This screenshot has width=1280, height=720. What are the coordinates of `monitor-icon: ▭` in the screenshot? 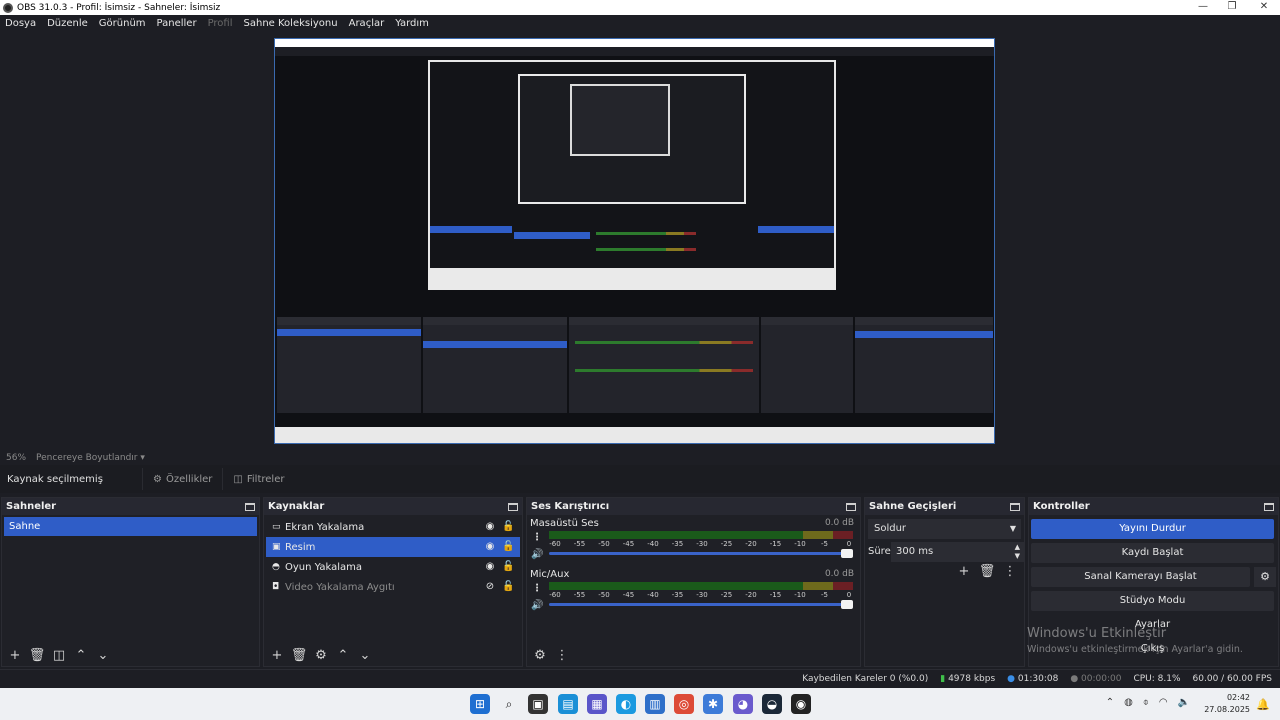 It's located at (276, 527).